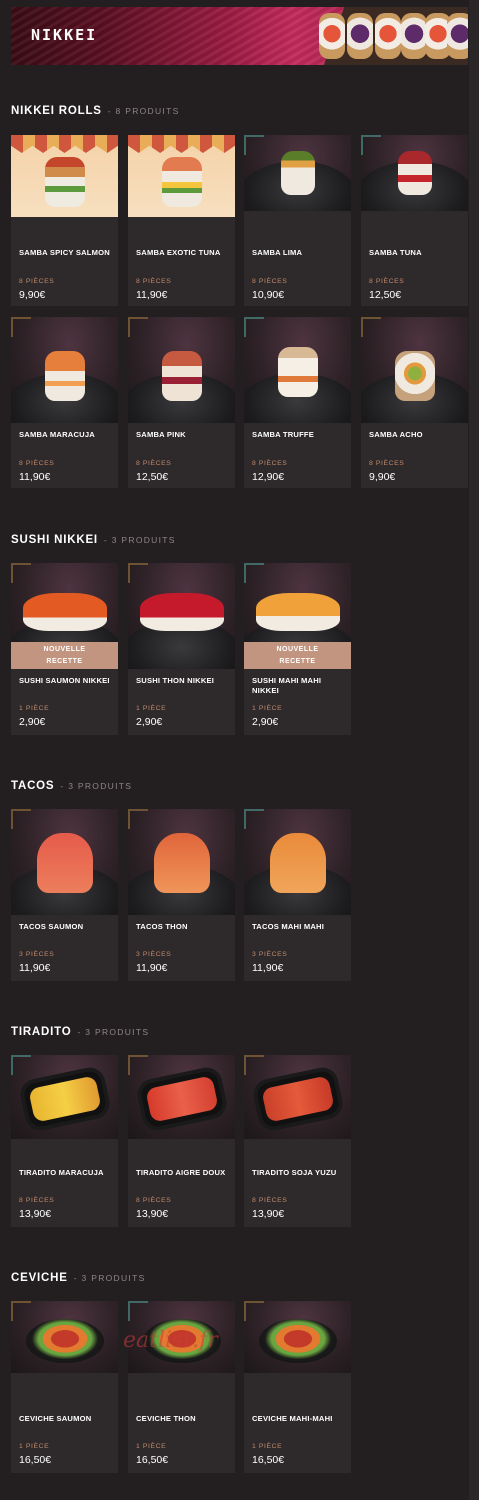 This screenshot has height=1500, width=479. I want to click on product-card: SAMBA MARACUJA 8 PIÈCES 11,90€, so click(64, 402).